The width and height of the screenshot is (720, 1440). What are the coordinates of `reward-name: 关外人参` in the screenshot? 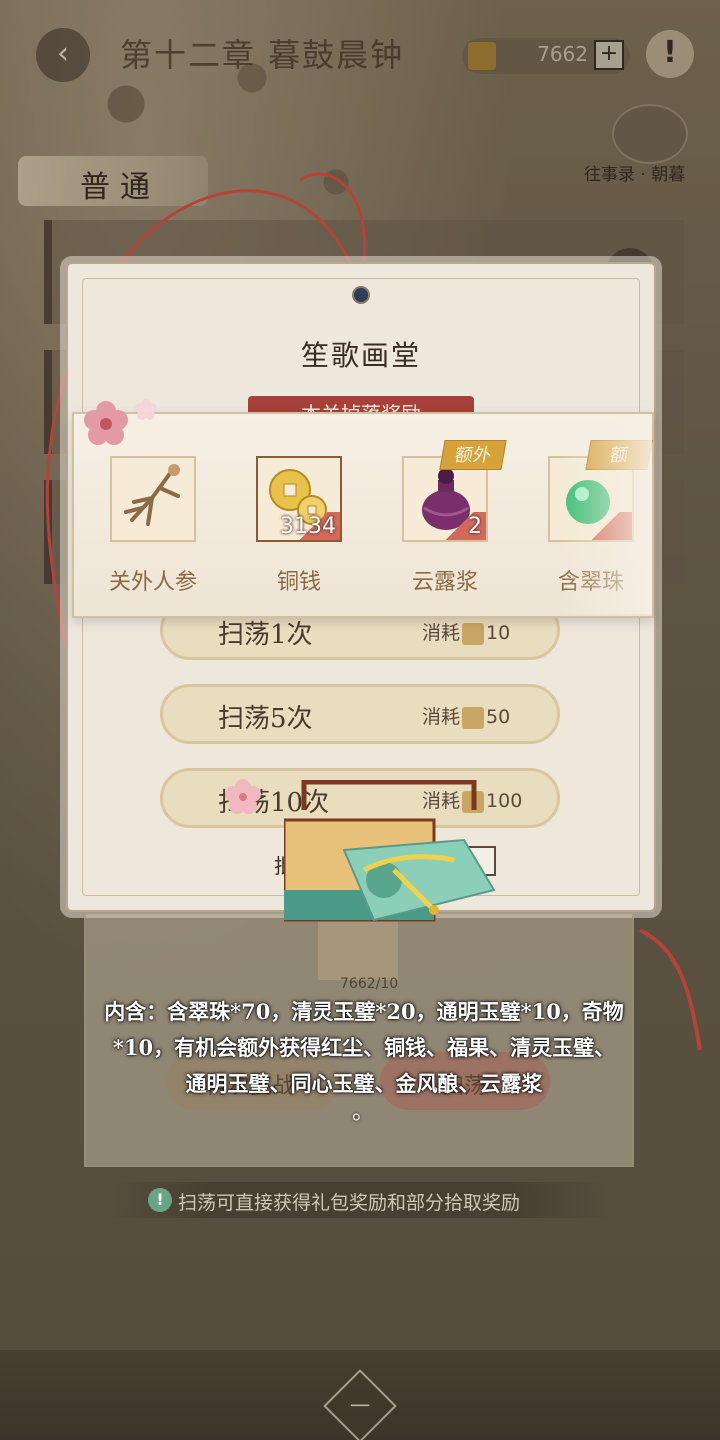 It's located at (152, 582).